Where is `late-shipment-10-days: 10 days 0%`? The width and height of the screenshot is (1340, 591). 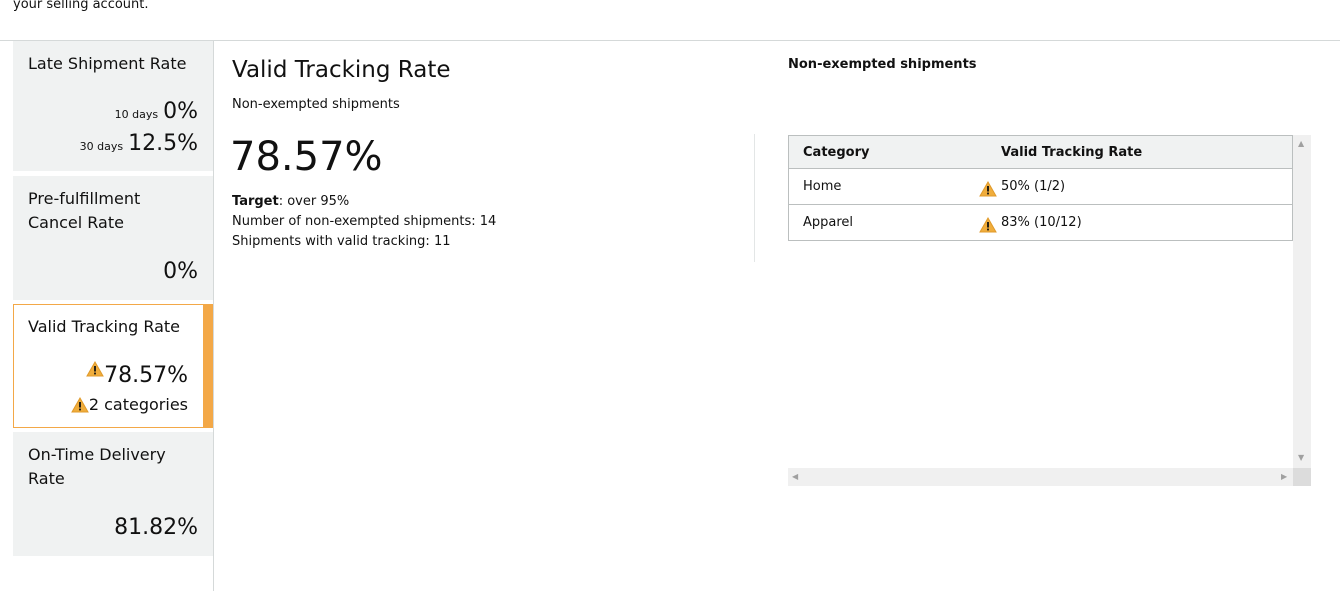
late-shipment-10-days: 10 days 0% is located at coordinates (156, 111).